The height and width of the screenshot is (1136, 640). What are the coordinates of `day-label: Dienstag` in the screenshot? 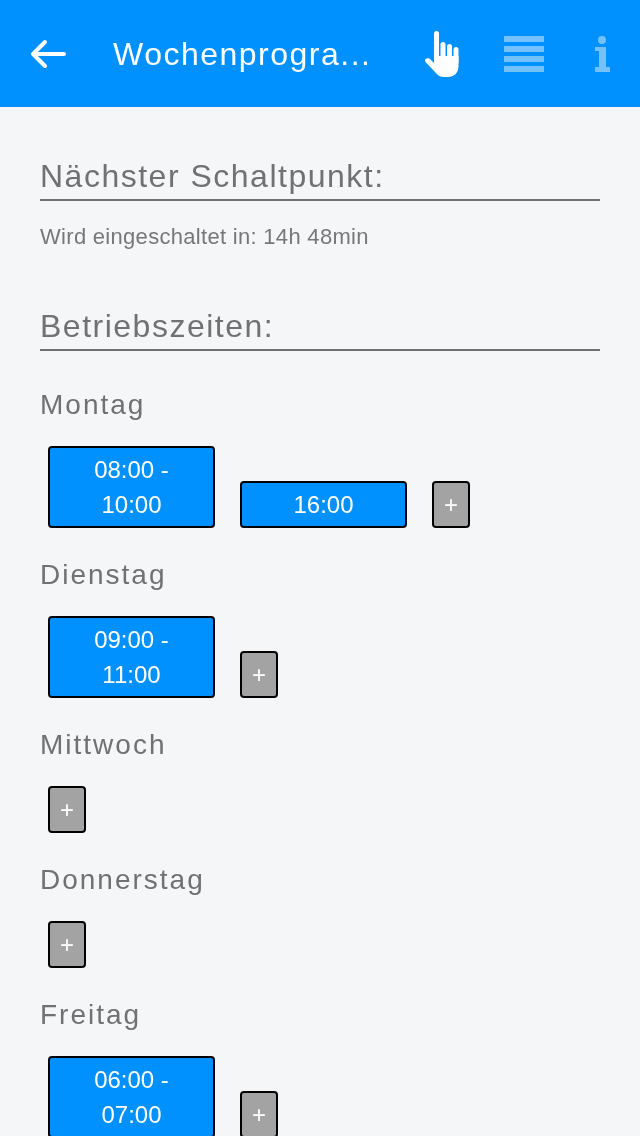 It's located at (104, 575).